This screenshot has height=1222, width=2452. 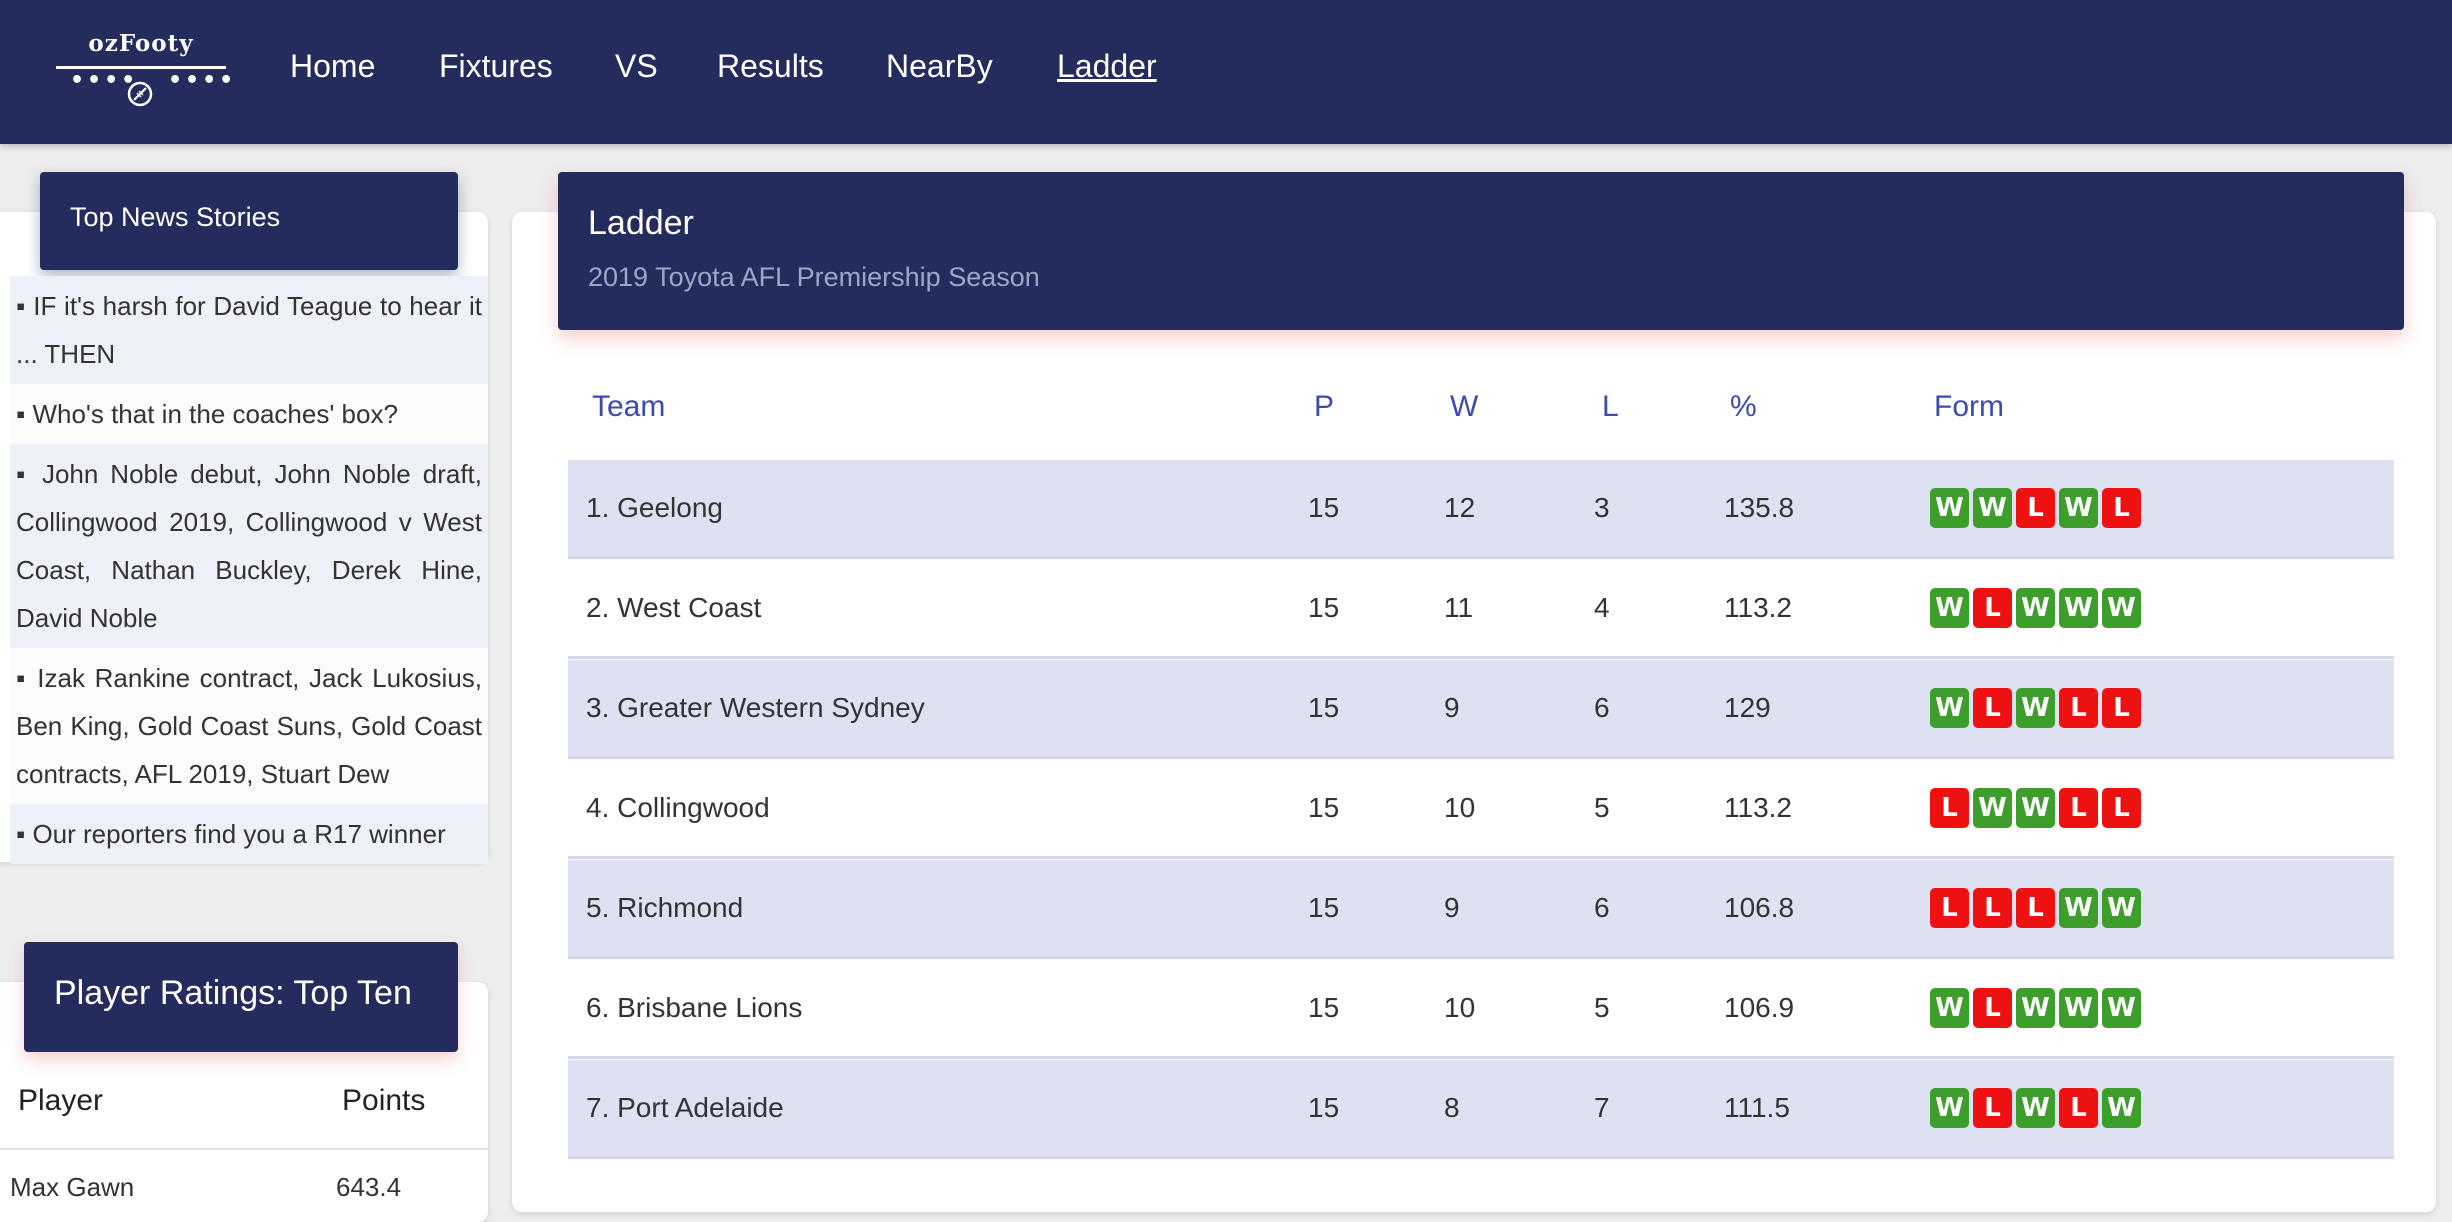 I want to click on nav-fixtures-link: Fixtures, so click(x=496, y=66).